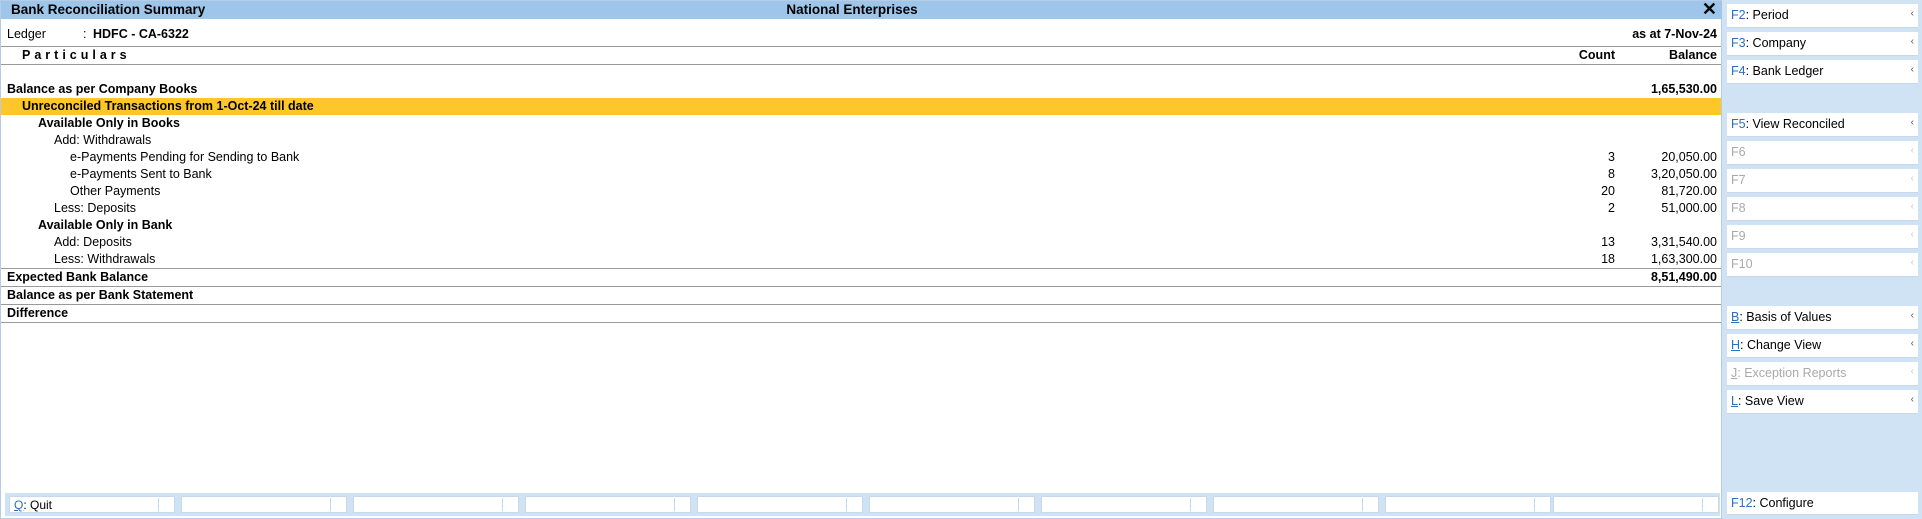  What do you see at coordinates (861, 174) in the screenshot?
I see `row-epayments-sent: e-Payments Sent to Bank 8 3,20,050.00` at bounding box center [861, 174].